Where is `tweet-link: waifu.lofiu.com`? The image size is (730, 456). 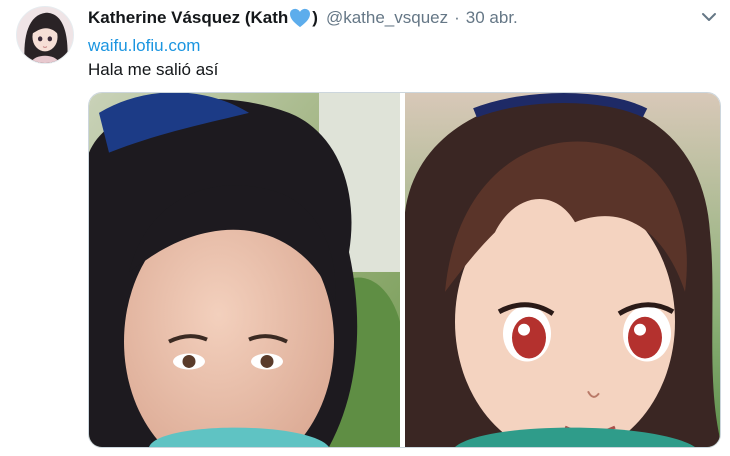 tweet-link: waifu.lofiu.com is located at coordinates (144, 46).